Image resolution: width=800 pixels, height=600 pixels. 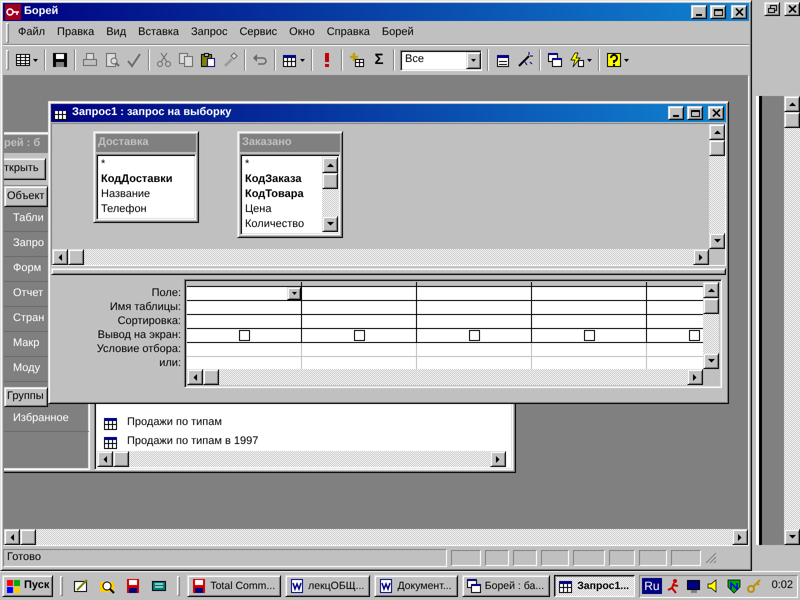 What do you see at coordinates (192, 441) in the screenshot?
I see `list-item: Продажи по типам в 1997` at bounding box center [192, 441].